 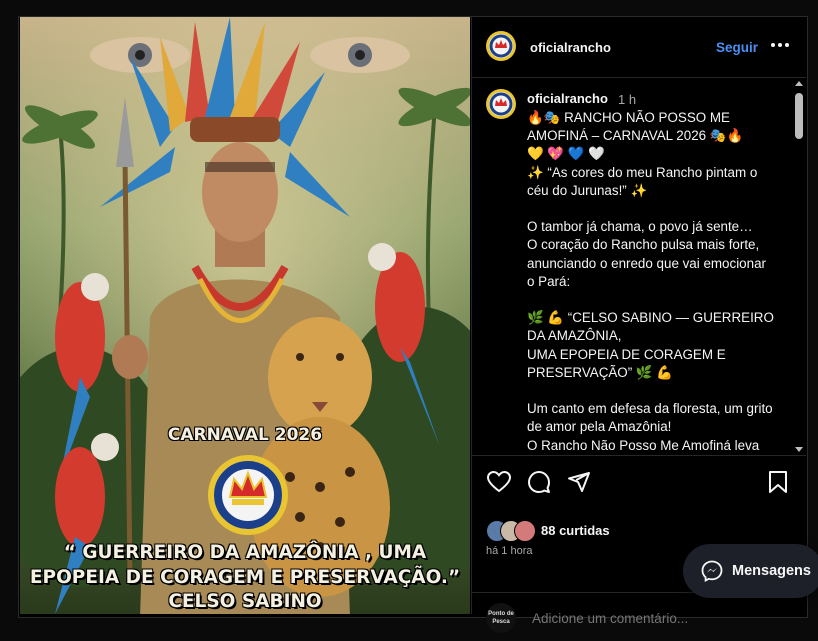 I want to click on liker-avatars, so click(x=513, y=531).